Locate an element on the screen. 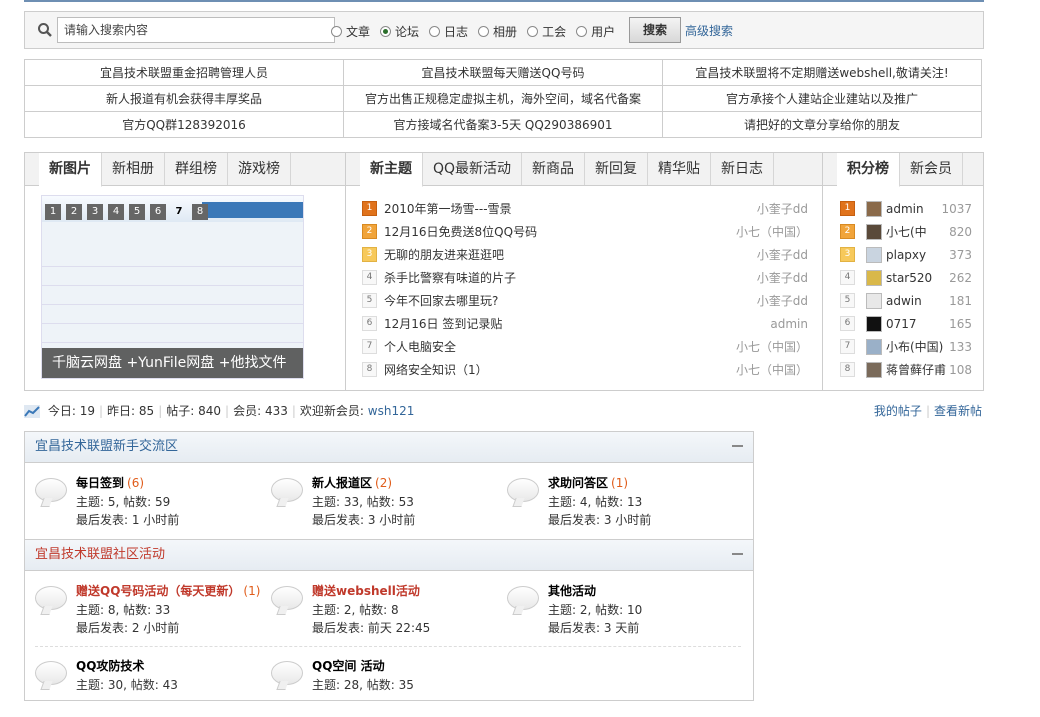 The width and height of the screenshot is (1040, 717). tab-group-rank: 群组榜 is located at coordinates (196, 169).